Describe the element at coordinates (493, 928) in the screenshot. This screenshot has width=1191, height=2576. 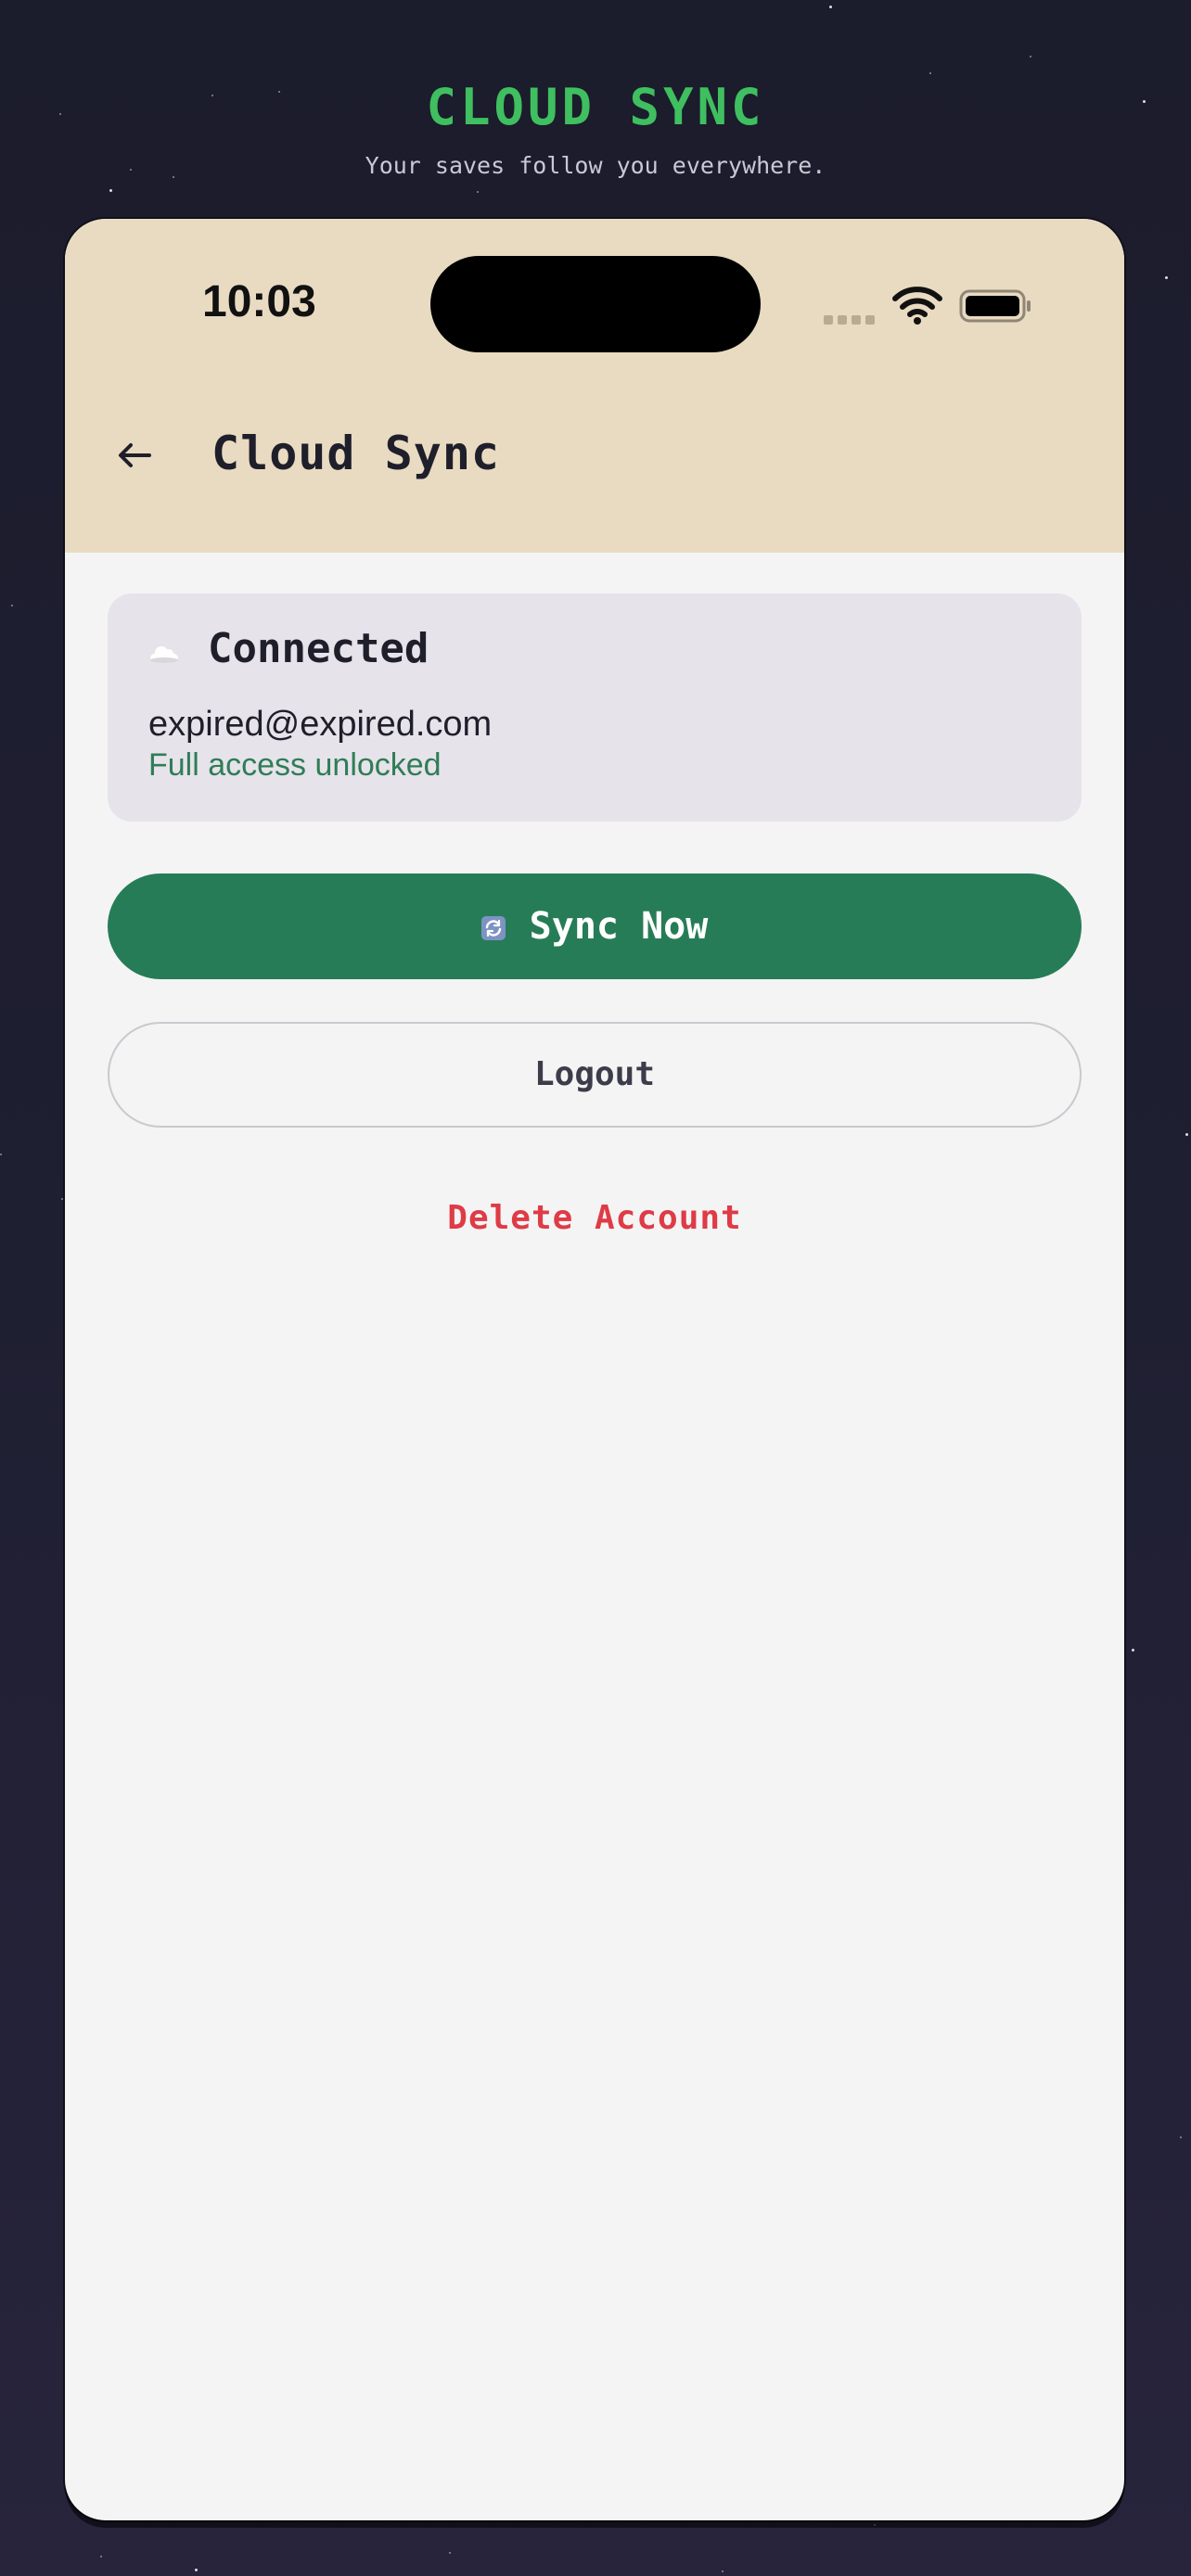
I see `sync-icon` at that location.